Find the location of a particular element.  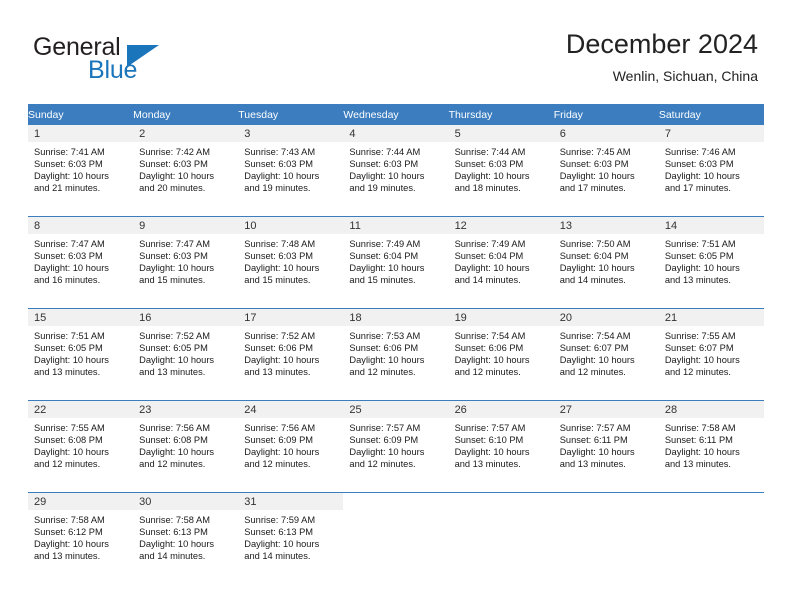

sunset-text: Sunset: 6:10 PM is located at coordinates (489, 440).